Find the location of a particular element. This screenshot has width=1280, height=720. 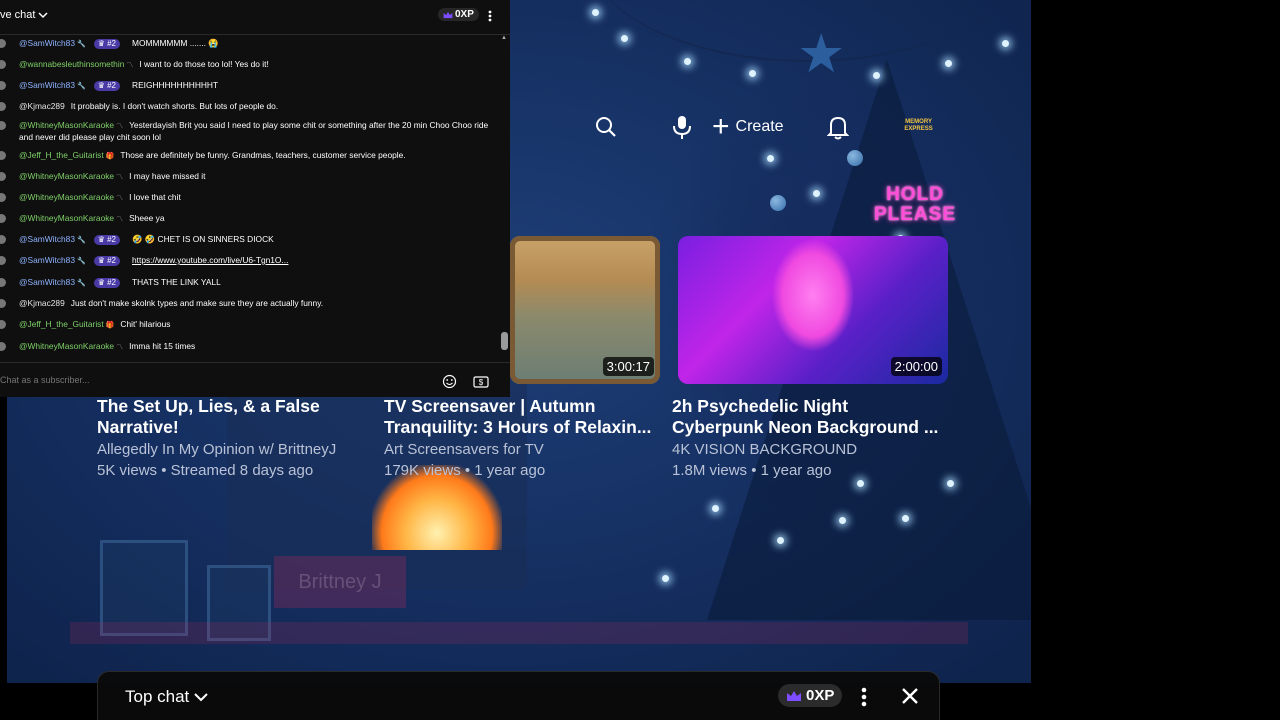

chat-message-text: 🤣 🤣 CHET IS ON SINNERS DIOCK is located at coordinates (203, 239).